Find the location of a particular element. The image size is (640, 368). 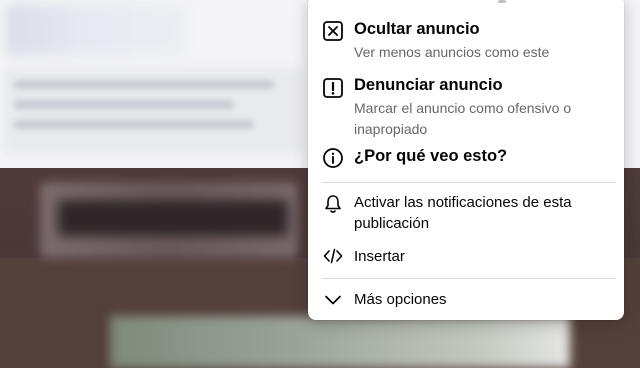

code-icon is located at coordinates (333, 256).